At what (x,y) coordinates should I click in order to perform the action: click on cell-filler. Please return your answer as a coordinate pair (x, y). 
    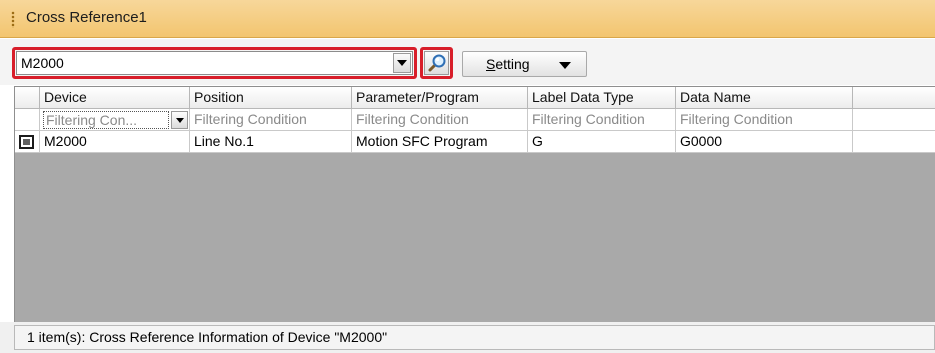
    Looking at the image, I should click on (894, 142).